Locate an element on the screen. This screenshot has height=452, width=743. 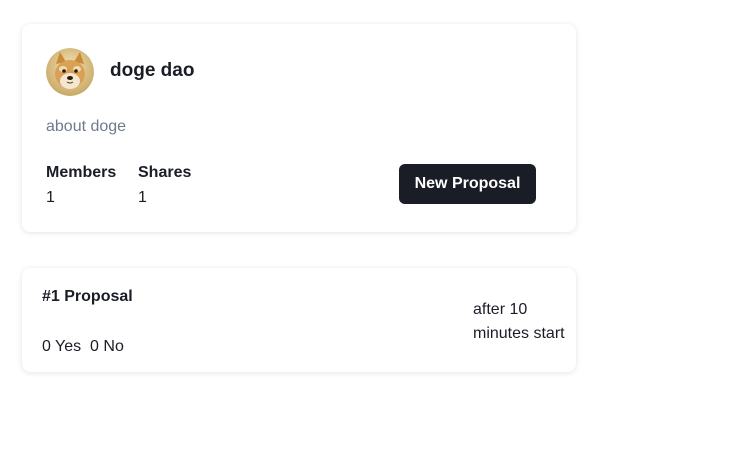
doge-avatar-icon is located at coordinates (70, 72).